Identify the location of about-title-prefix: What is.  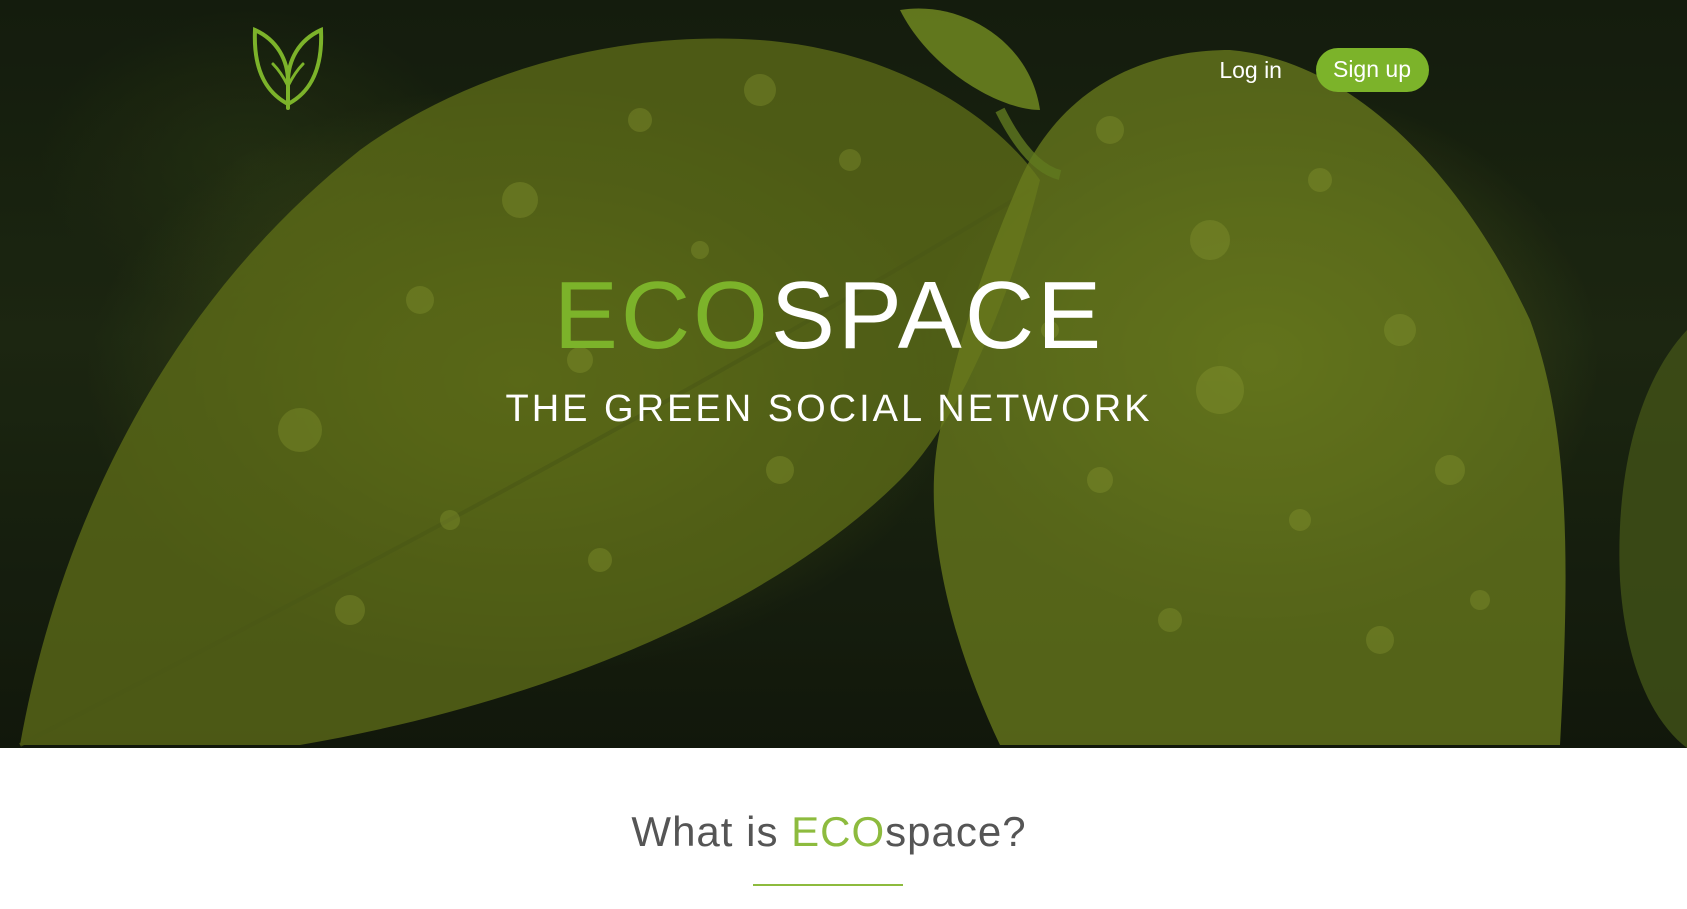
(711, 831).